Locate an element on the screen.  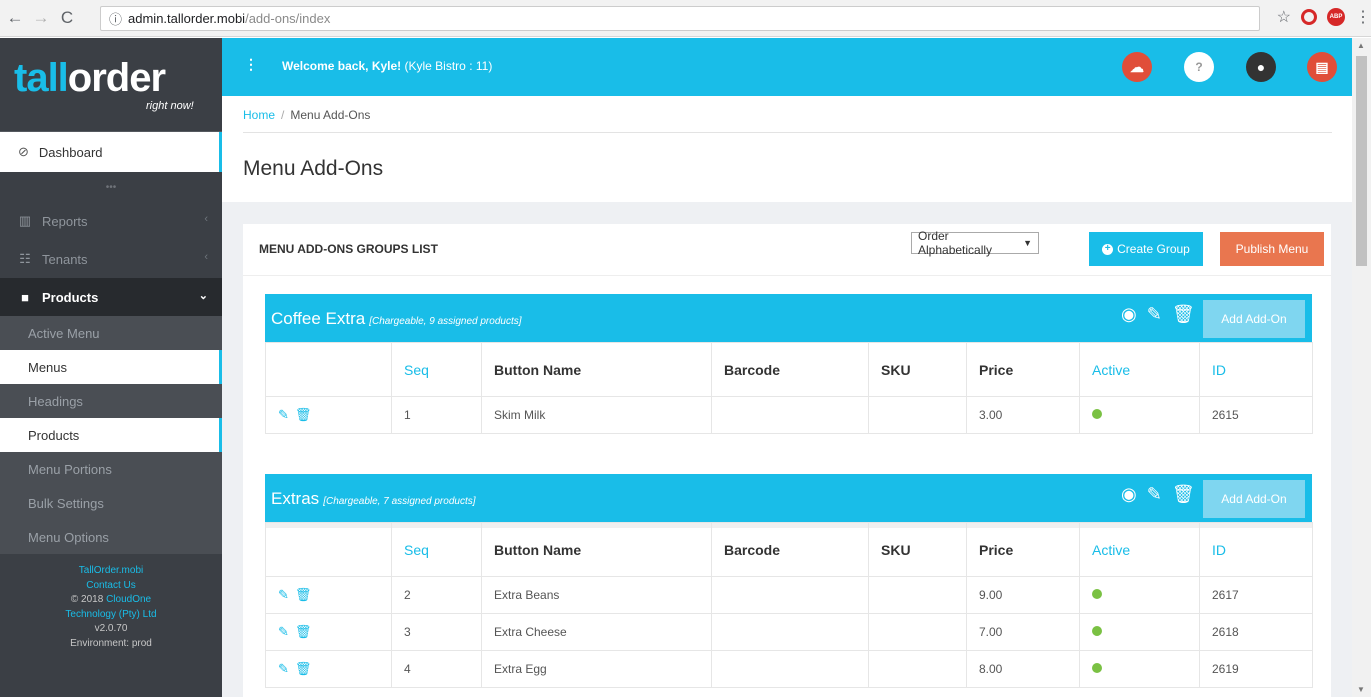
sidebar-item-dashboard: ⊘ Dashboard is located at coordinates (111, 152).